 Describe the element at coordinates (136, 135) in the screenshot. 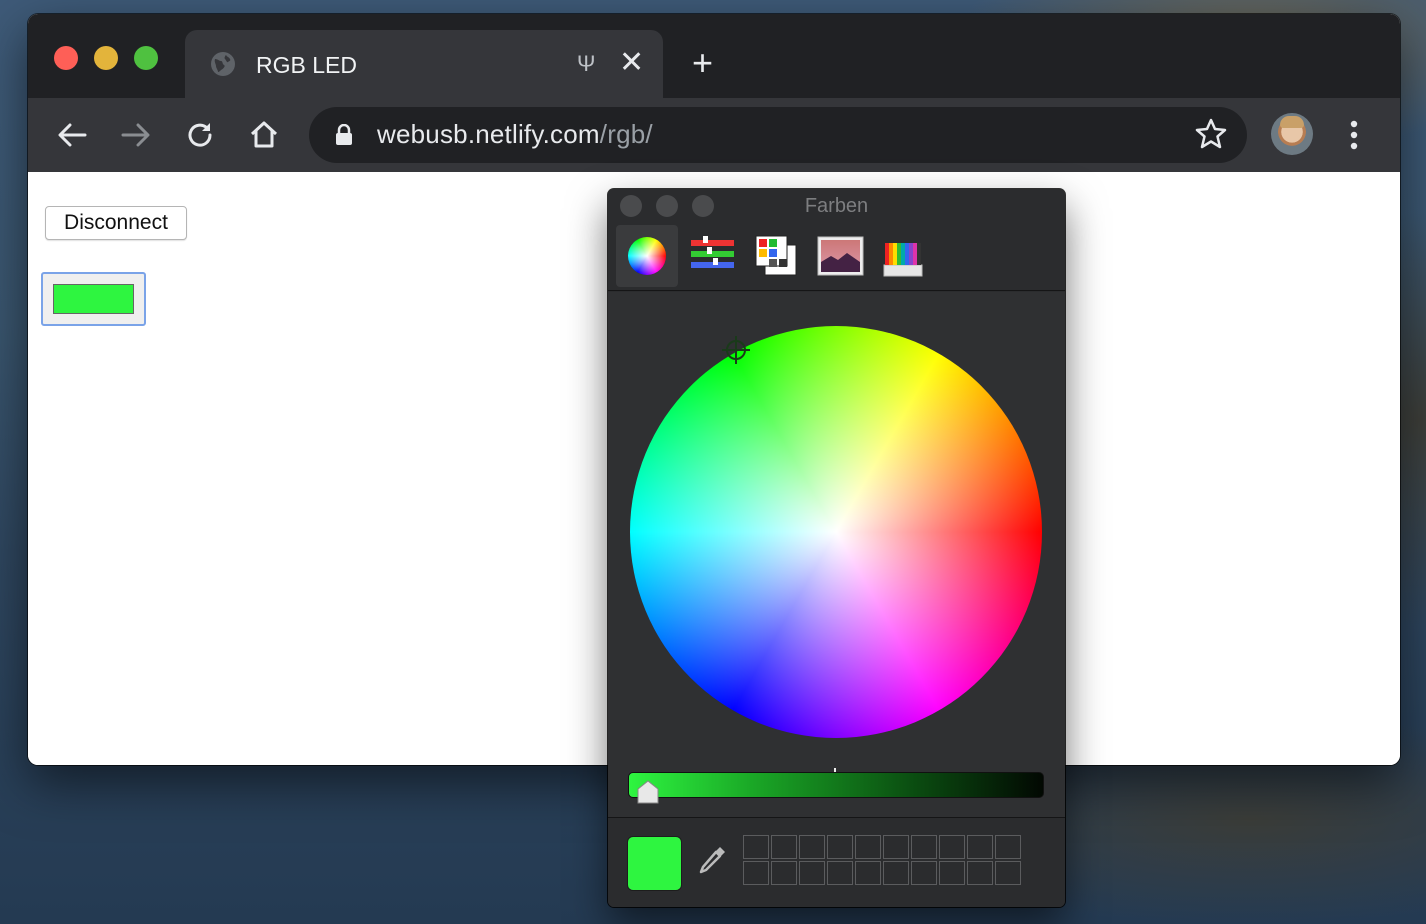

I see `forward-arrow-icon` at that location.